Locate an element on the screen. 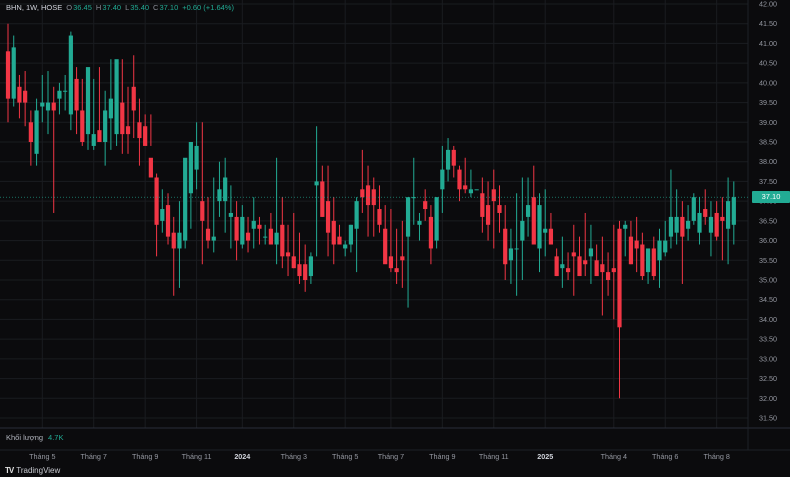  x-tick-label: 2024 is located at coordinates (242, 456).